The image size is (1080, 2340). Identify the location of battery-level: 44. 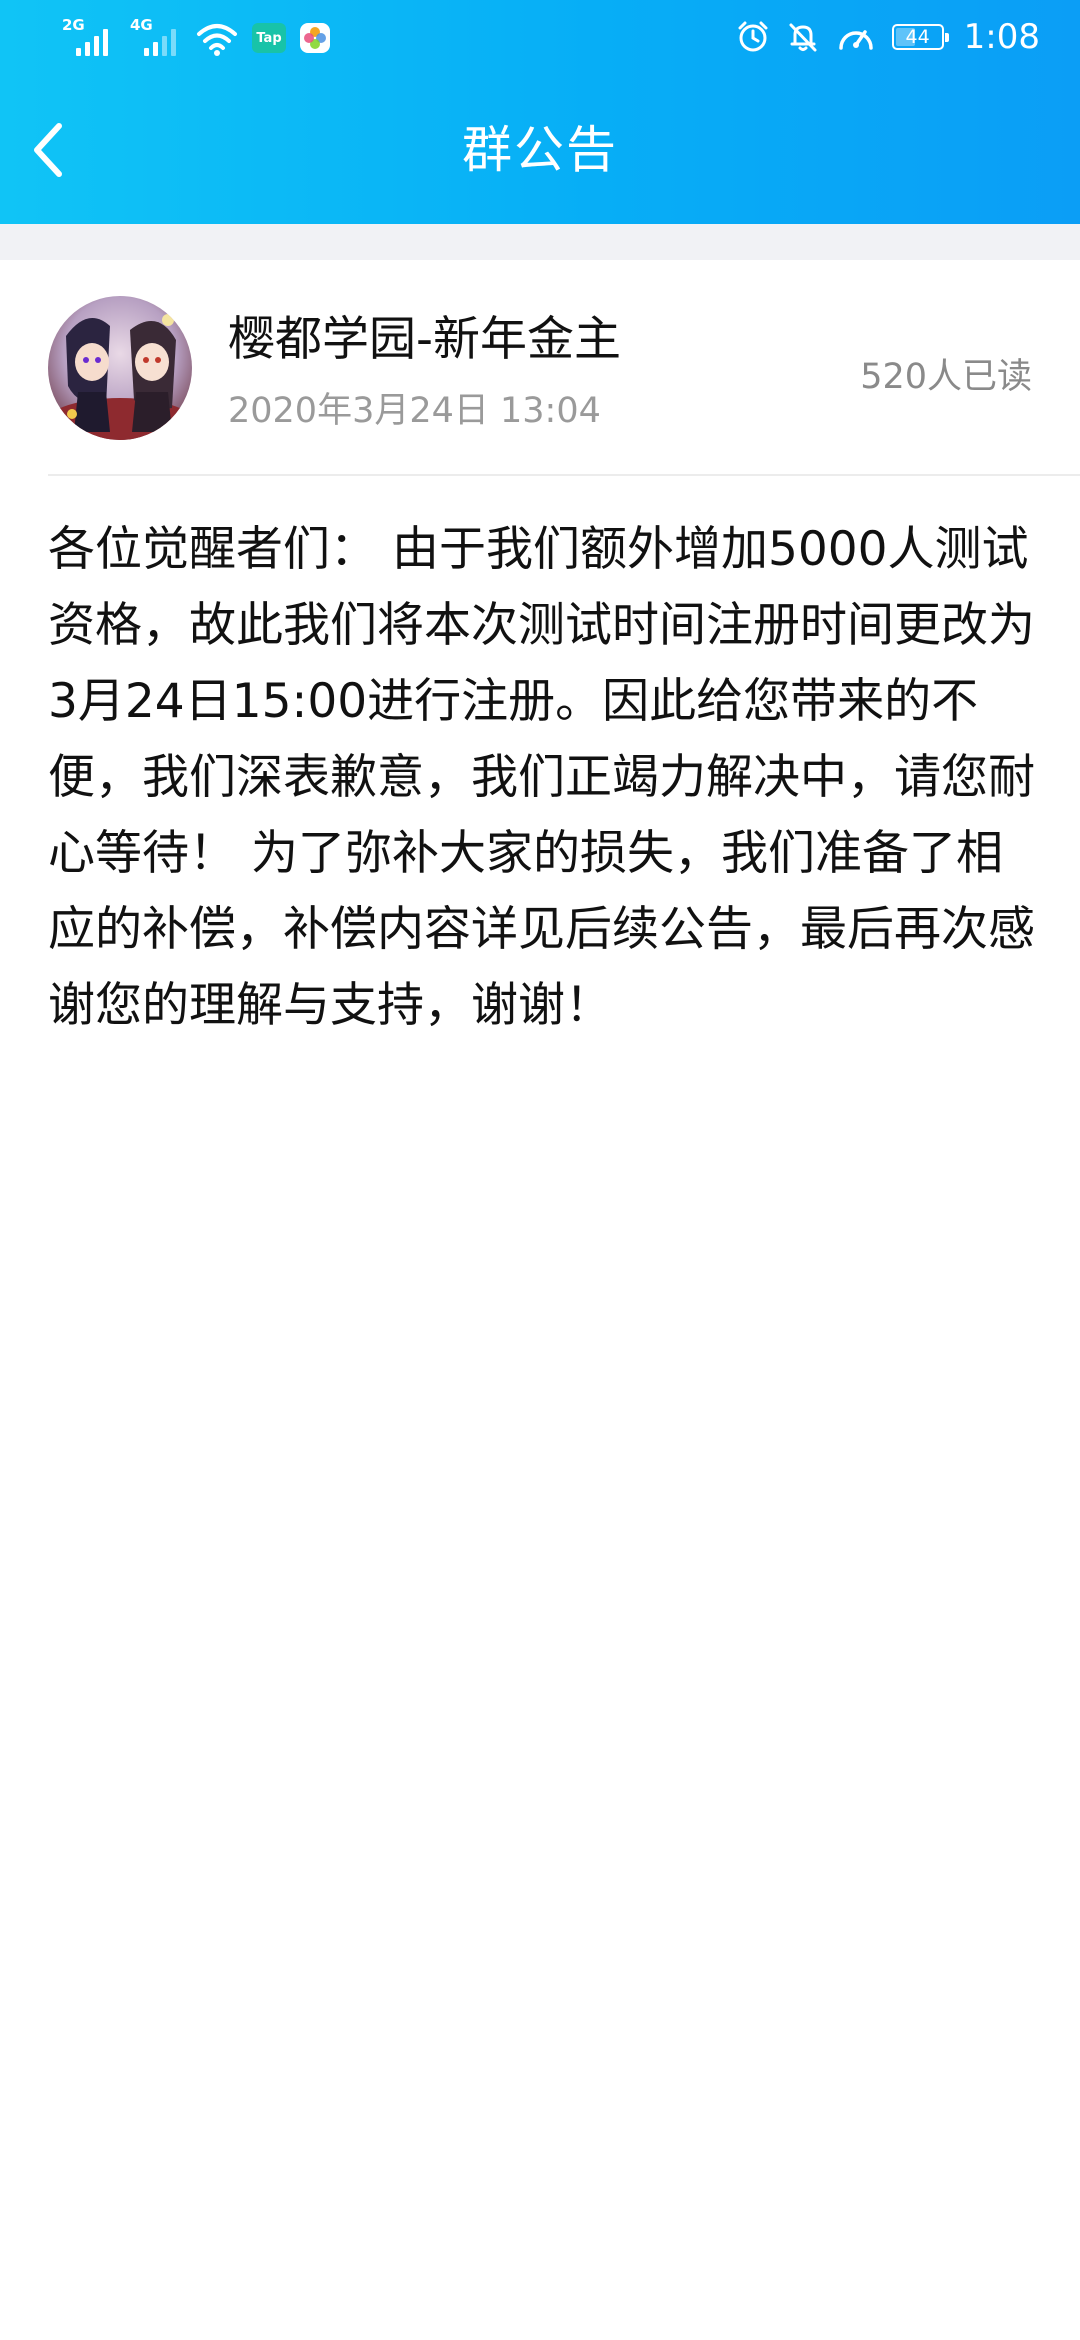
(917, 37).